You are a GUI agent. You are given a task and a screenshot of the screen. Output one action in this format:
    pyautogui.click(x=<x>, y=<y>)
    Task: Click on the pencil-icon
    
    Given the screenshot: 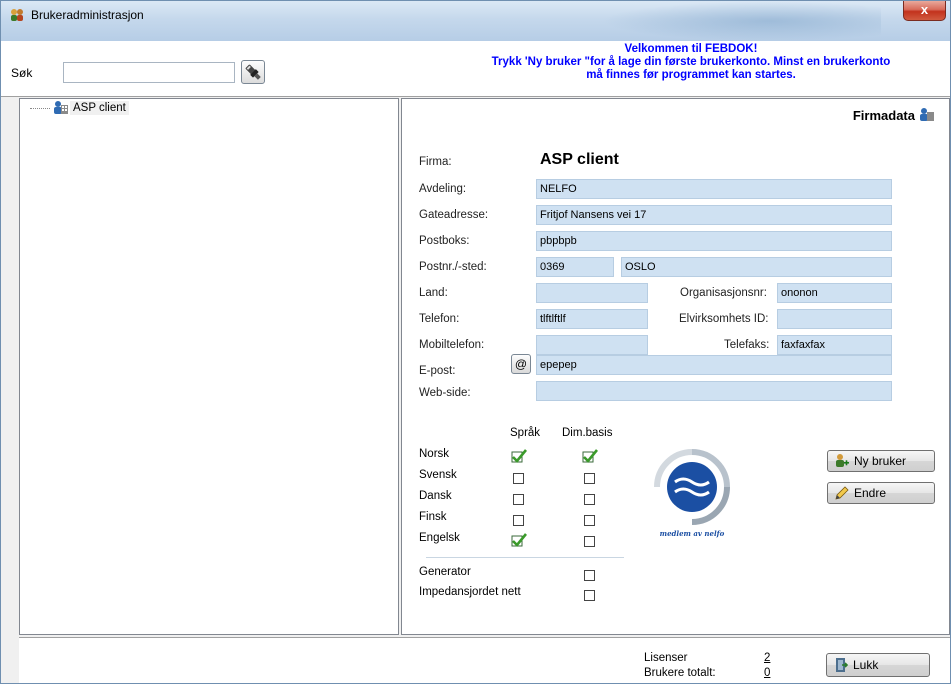 What is the action you would take?
    pyautogui.click(x=842, y=493)
    